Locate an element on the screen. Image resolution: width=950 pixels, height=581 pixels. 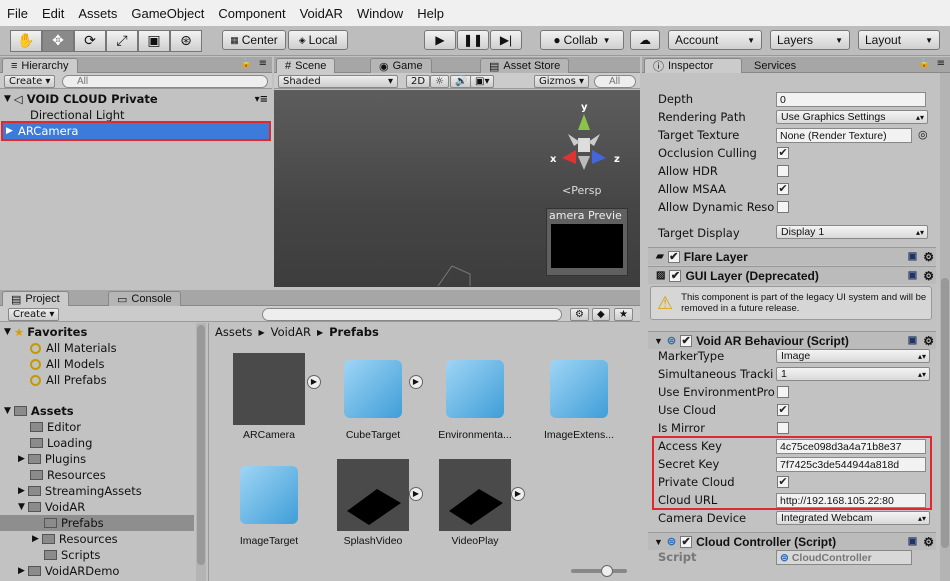
filter-label-icon: ◆ is located at coordinates (601, 314).